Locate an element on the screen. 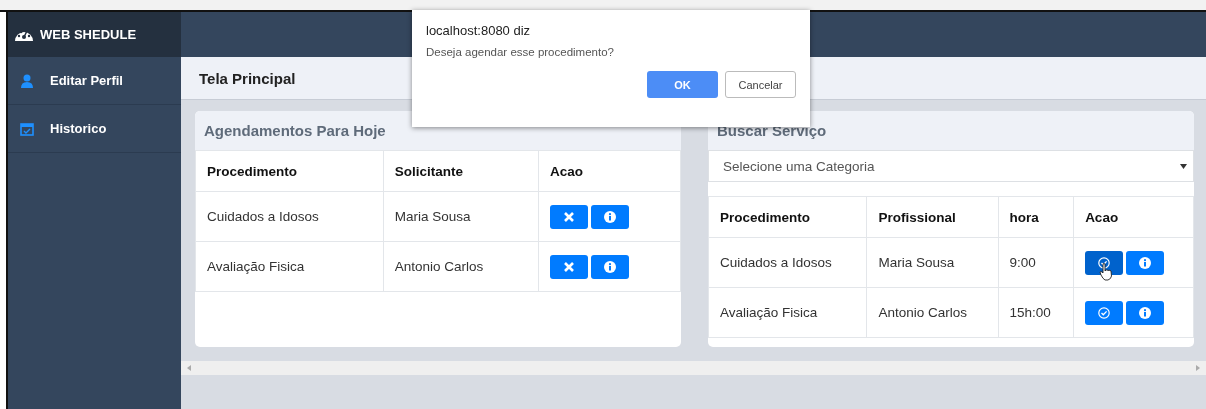 This screenshot has width=1206, height=409. table-cell: 9:00 is located at coordinates (1036, 262).